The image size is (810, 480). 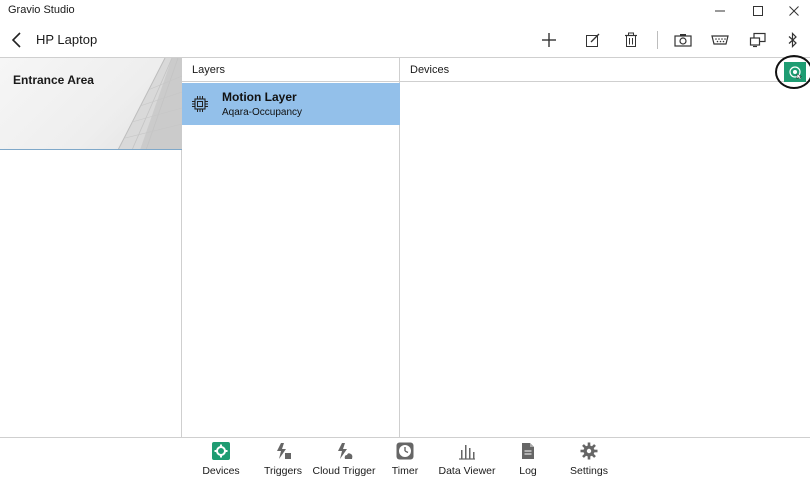 I want to click on chevron-left-icon, so click(x=16, y=40).